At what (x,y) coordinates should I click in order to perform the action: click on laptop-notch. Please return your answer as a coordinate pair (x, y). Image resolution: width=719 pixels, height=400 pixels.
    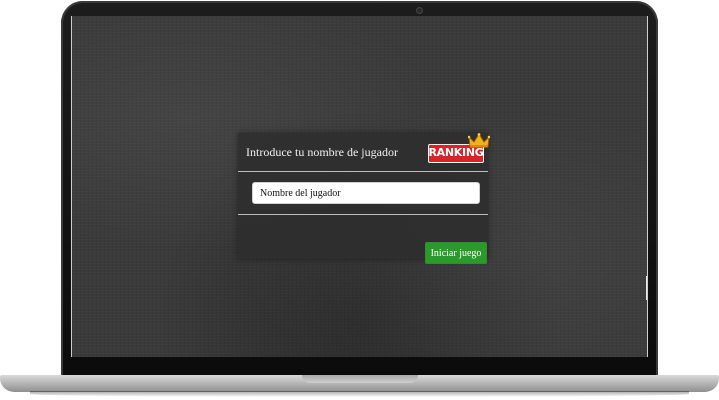
    Looking at the image, I should click on (360, 379).